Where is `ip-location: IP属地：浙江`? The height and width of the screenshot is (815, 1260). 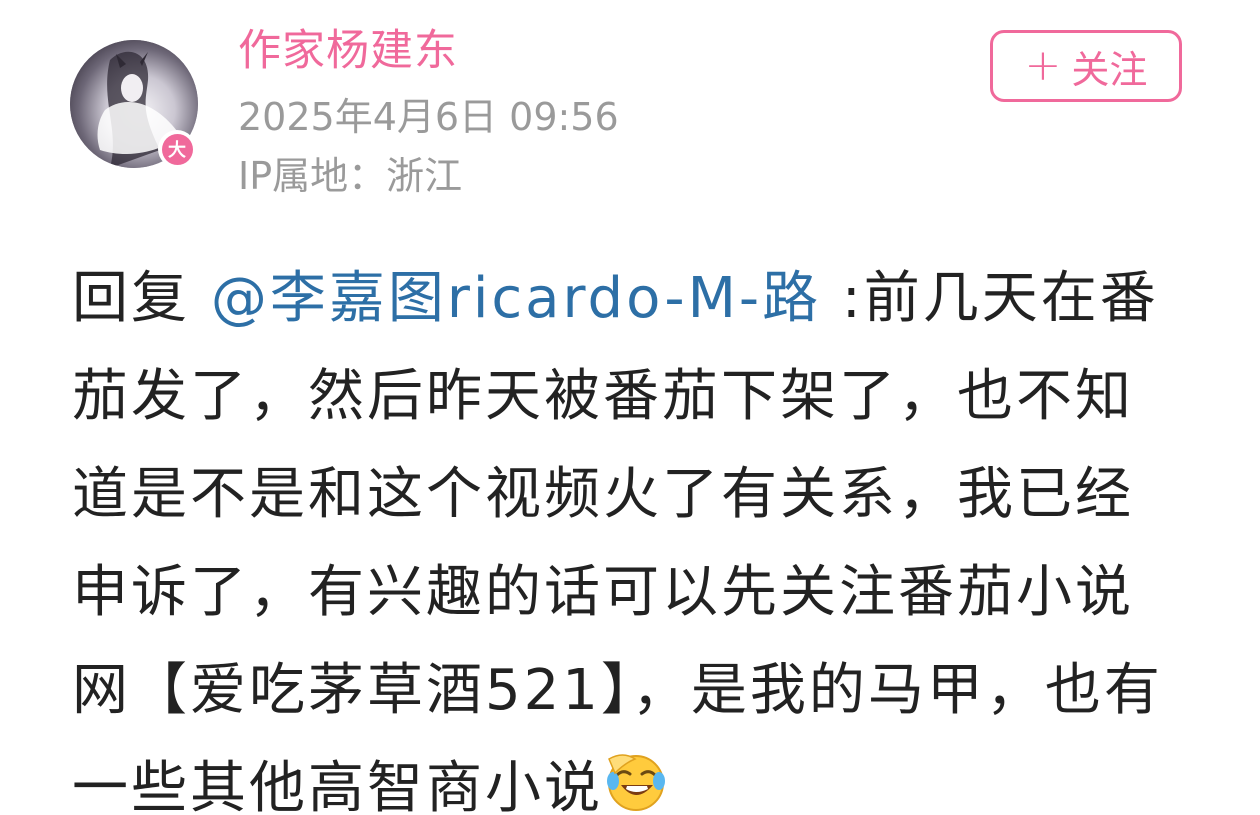
ip-location: IP属地：浙江 is located at coordinates (350, 176).